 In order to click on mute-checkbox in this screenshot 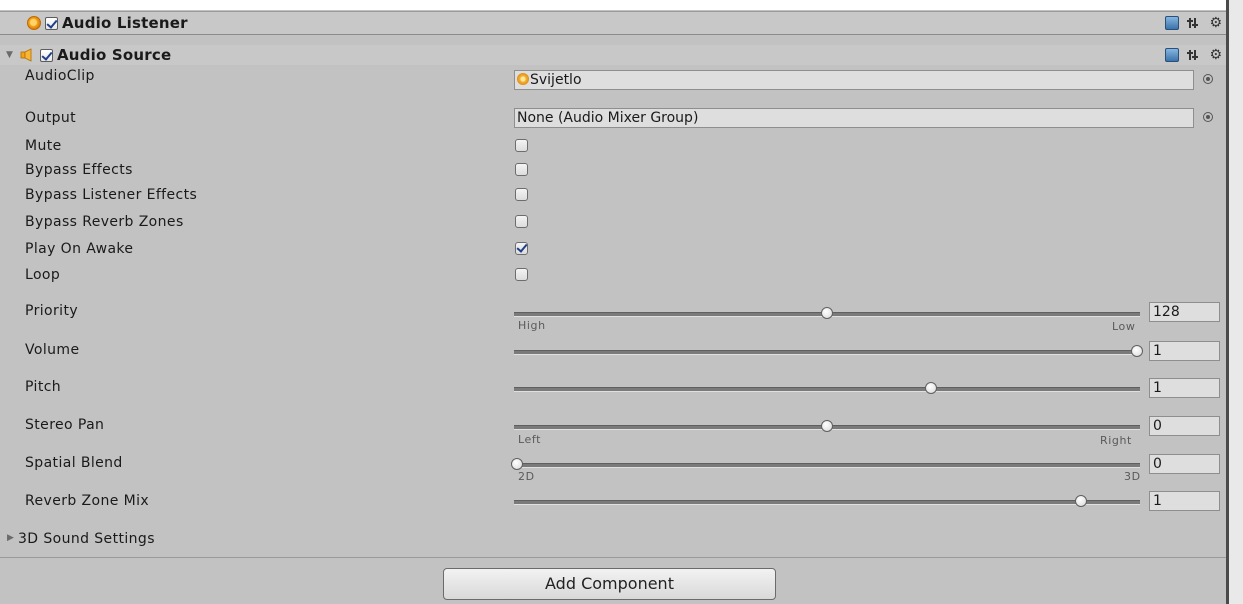, I will do `click(521, 145)`.